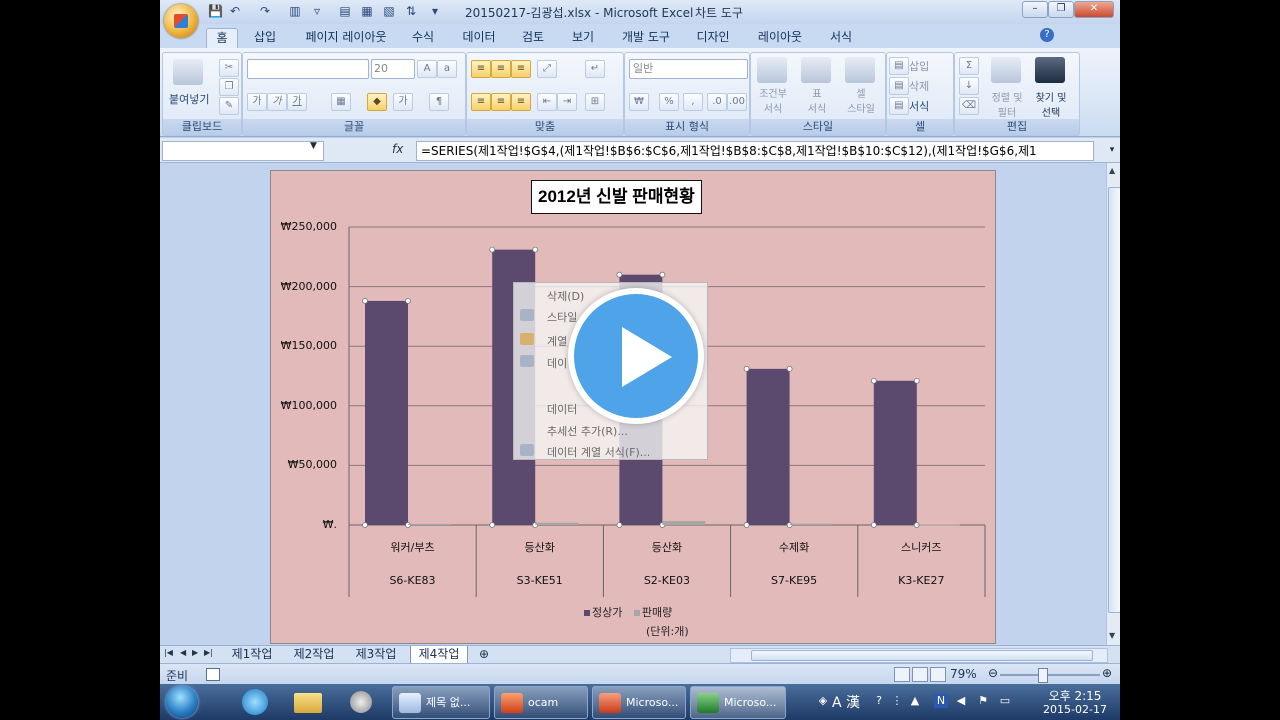 This screenshot has width=1280, height=720. What do you see at coordinates (501, 69) in the screenshot?
I see `align-middle-icon: ≡` at bounding box center [501, 69].